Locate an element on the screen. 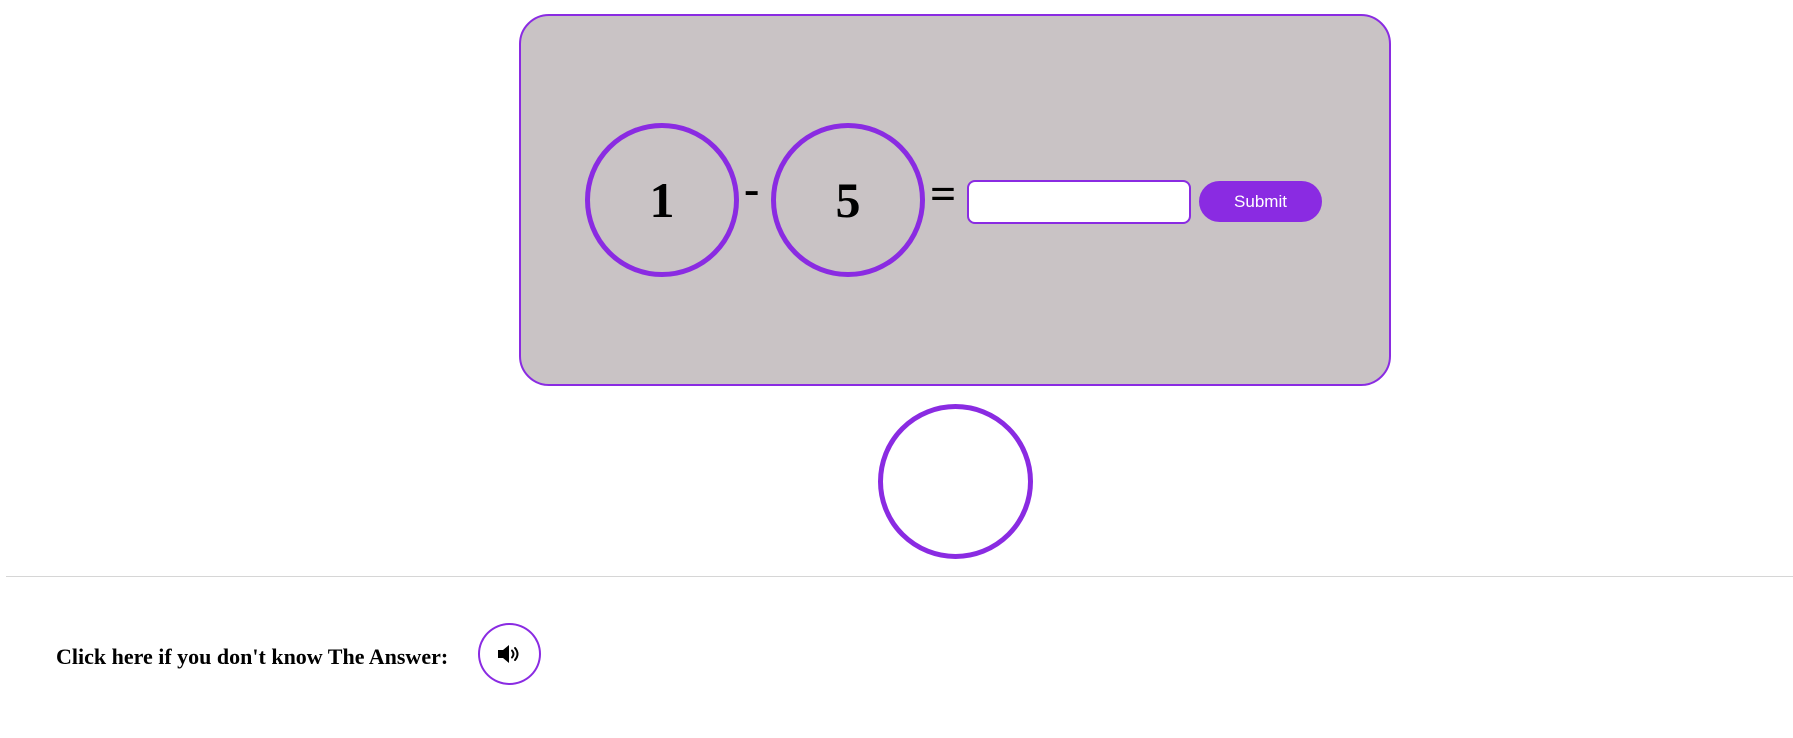  submit-button: Submit is located at coordinates (1260, 201).